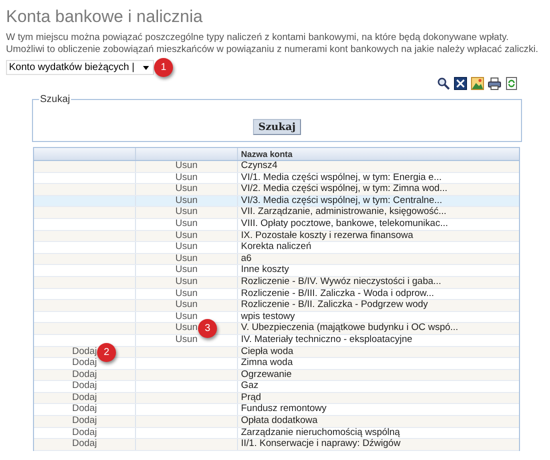  Describe the element at coordinates (267, 154) in the screenshot. I see `column-header: Nazwa konta` at that location.